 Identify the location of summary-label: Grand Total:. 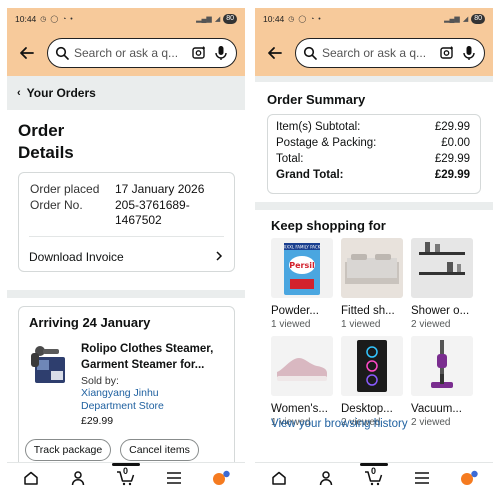
(310, 175).